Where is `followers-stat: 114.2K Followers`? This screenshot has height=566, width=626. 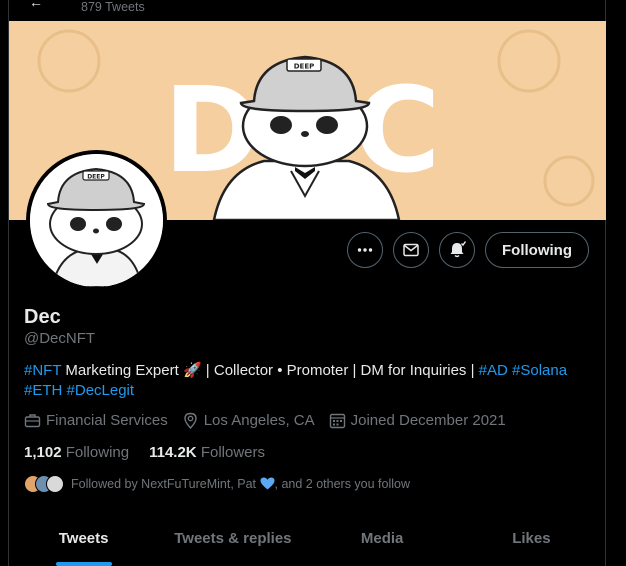
followers-stat: 114.2K Followers is located at coordinates (207, 452).